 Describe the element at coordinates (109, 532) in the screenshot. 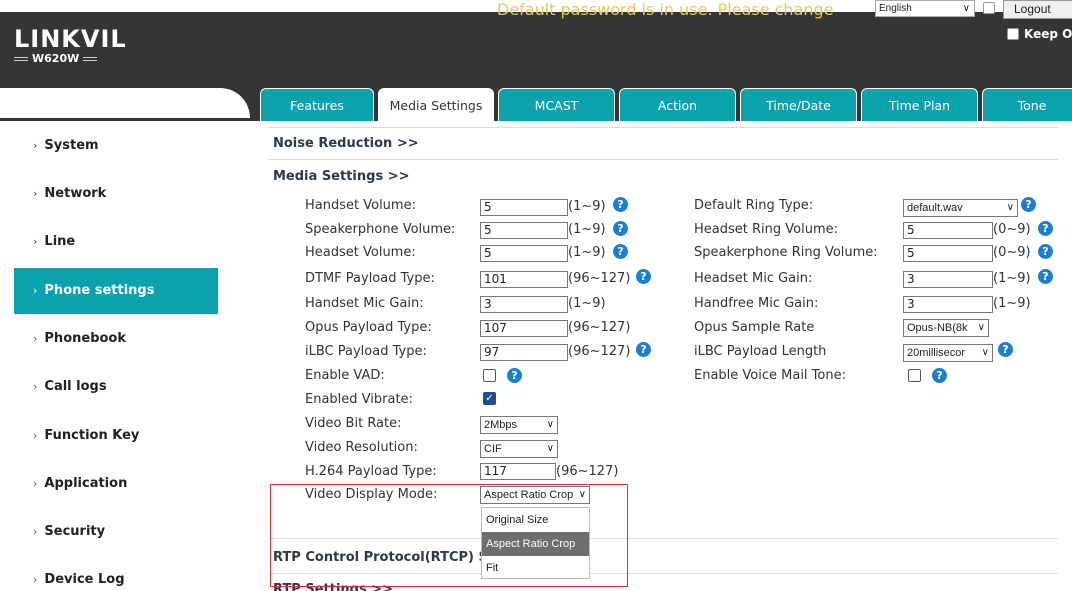

I see `sidebar-item-security: › Security` at that location.